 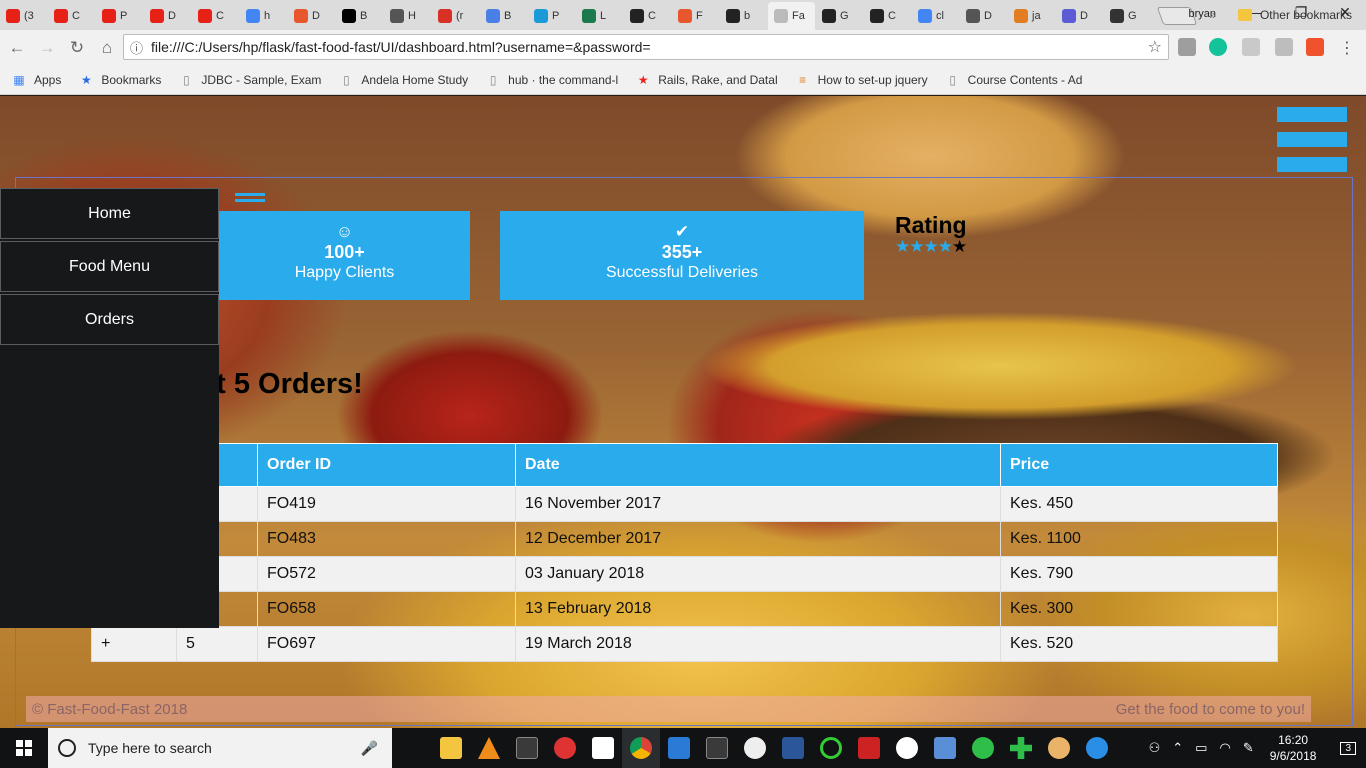 What do you see at coordinates (23, 16) in the screenshot?
I see `browser-tab: (3` at bounding box center [23, 16].